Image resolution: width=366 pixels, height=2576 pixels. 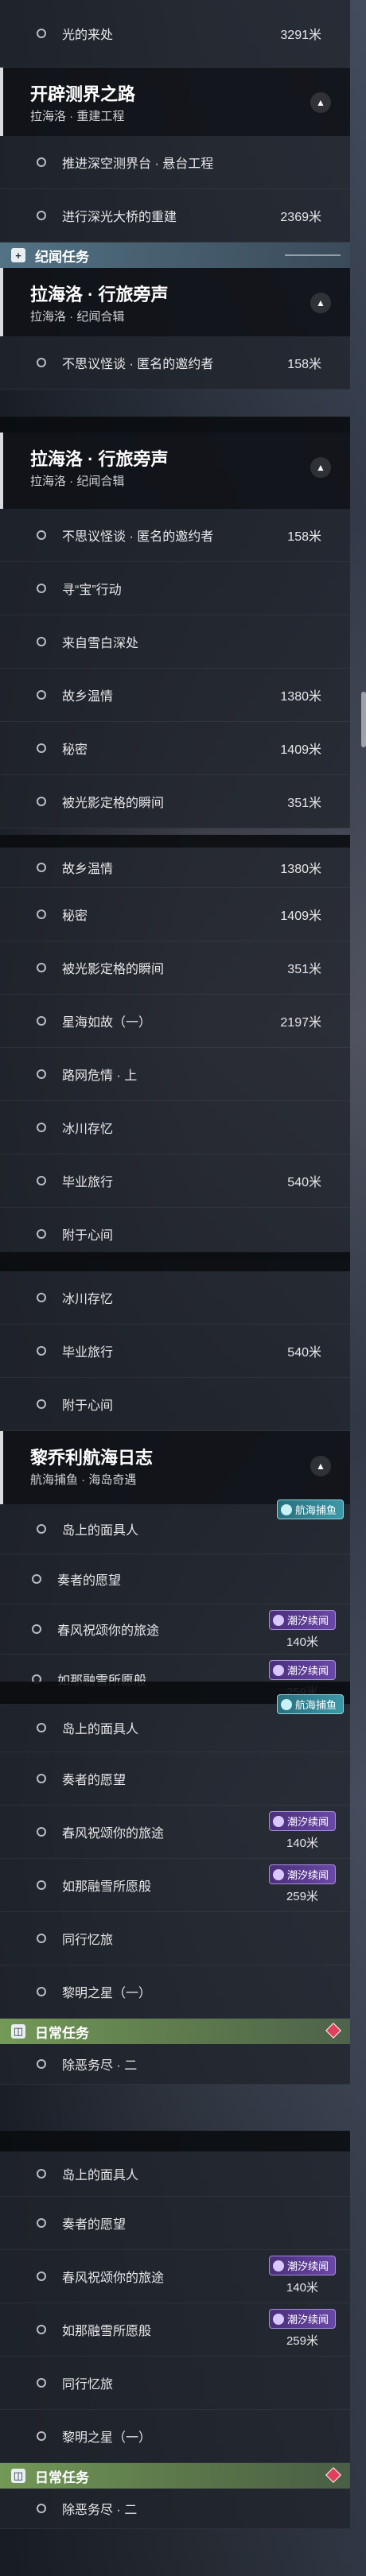 I want to click on quest-item: 路网危情 · 上, so click(x=175, y=1075).